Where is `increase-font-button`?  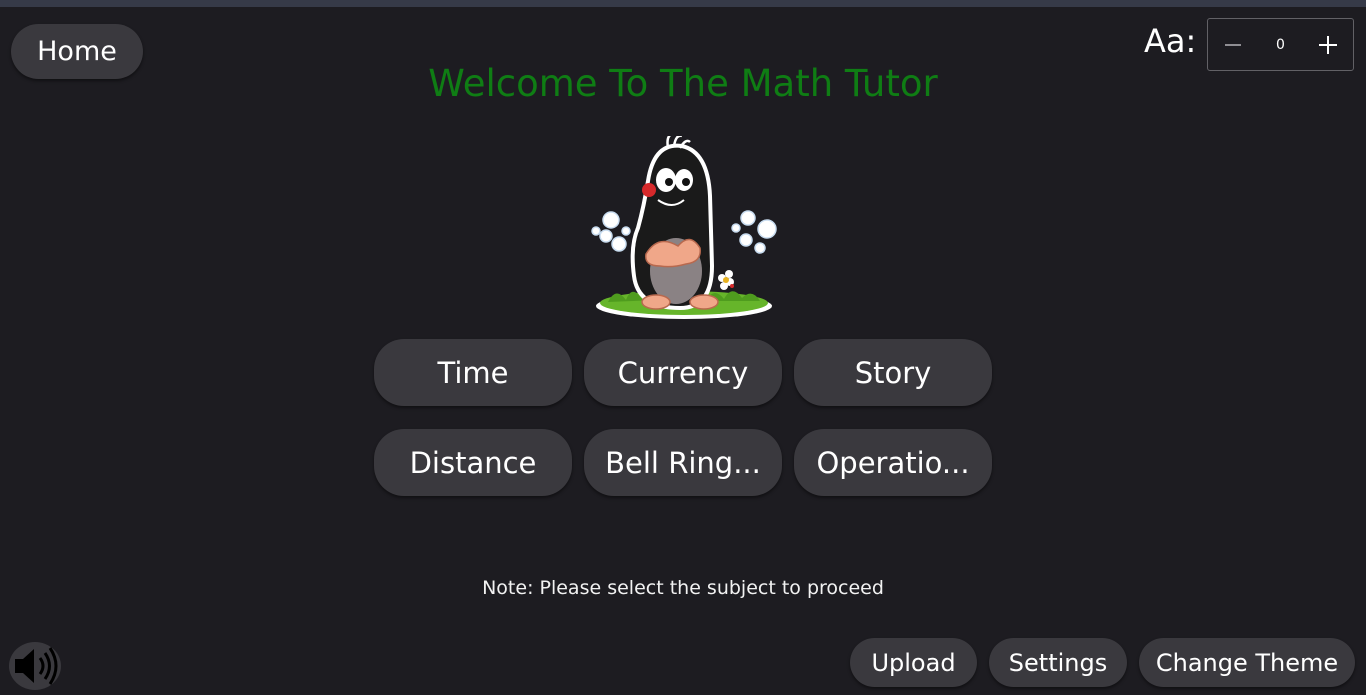
increase-font-button is located at coordinates (1328, 44).